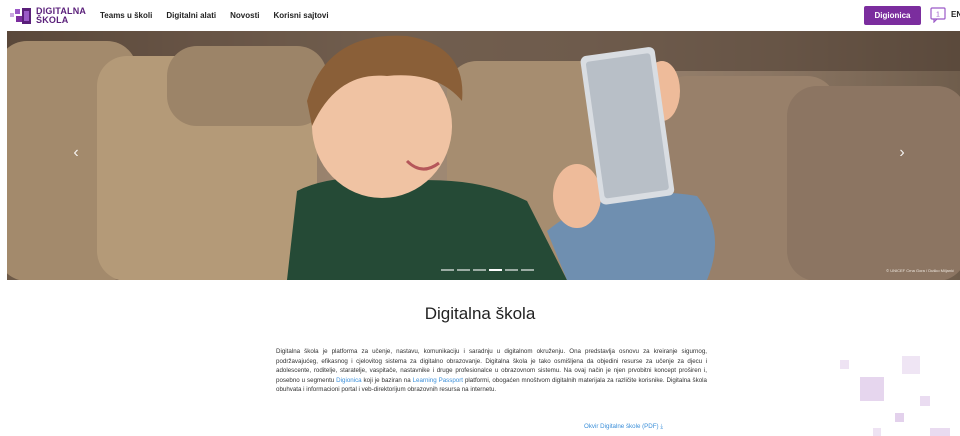 The width and height of the screenshot is (960, 436). What do you see at coordinates (480, 313) in the screenshot?
I see `page-title: Digitalna škola` at bounding box center [480, 313].